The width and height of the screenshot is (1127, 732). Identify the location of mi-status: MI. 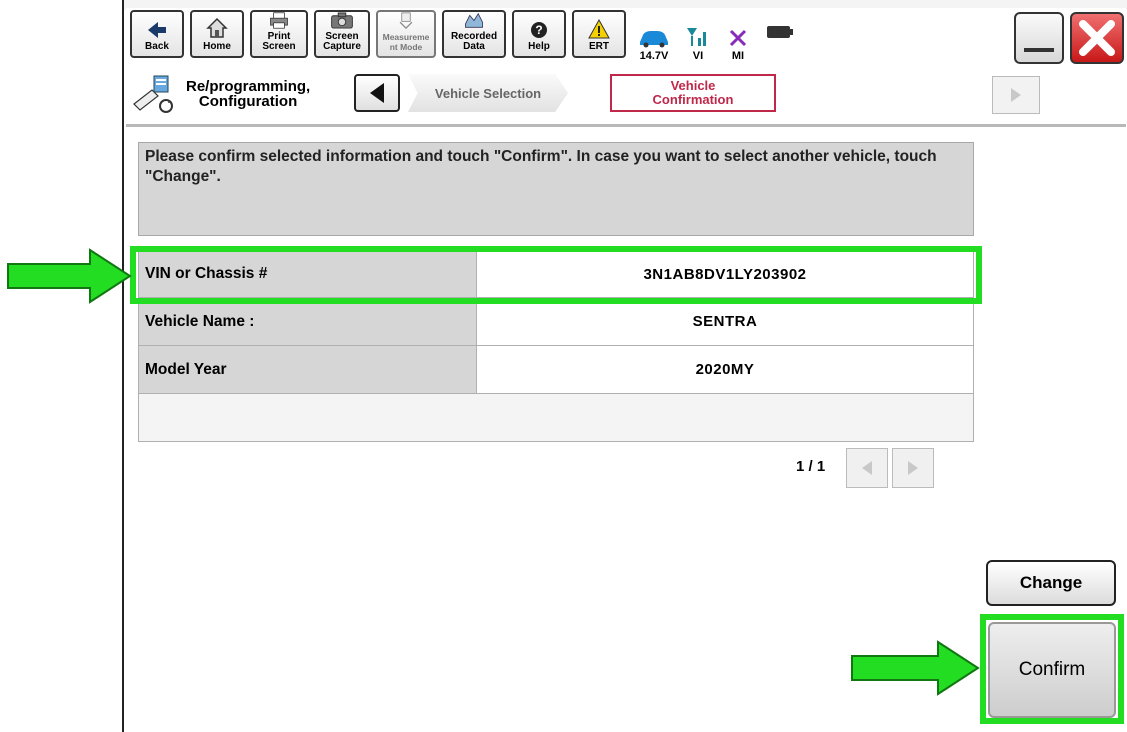
(738, 37).